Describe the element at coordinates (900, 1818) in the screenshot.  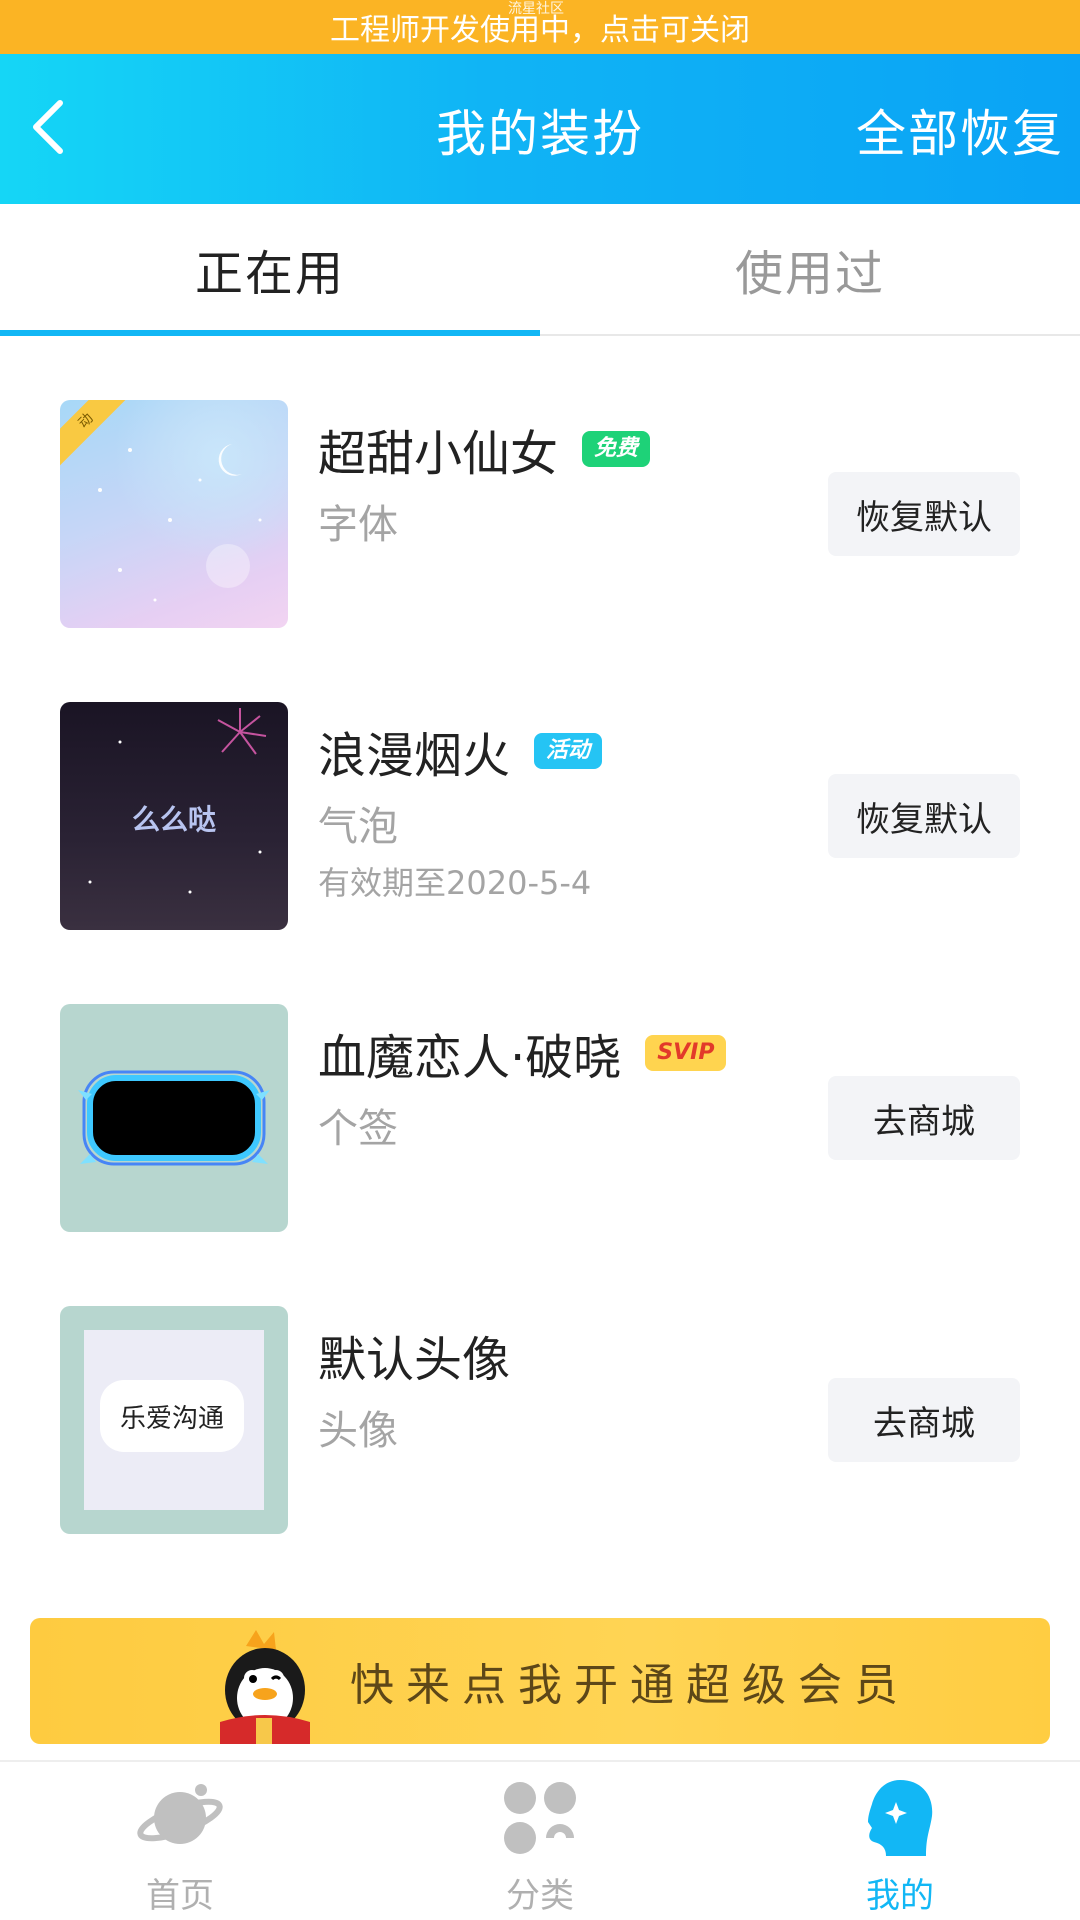
I see `profile-head-icon` at that location.